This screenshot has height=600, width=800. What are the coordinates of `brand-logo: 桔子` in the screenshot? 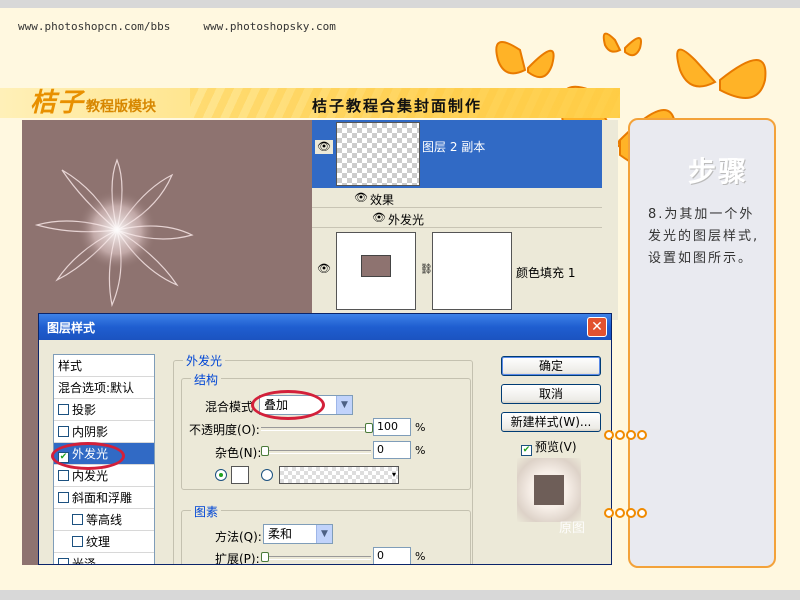 It's located at (57, 103).